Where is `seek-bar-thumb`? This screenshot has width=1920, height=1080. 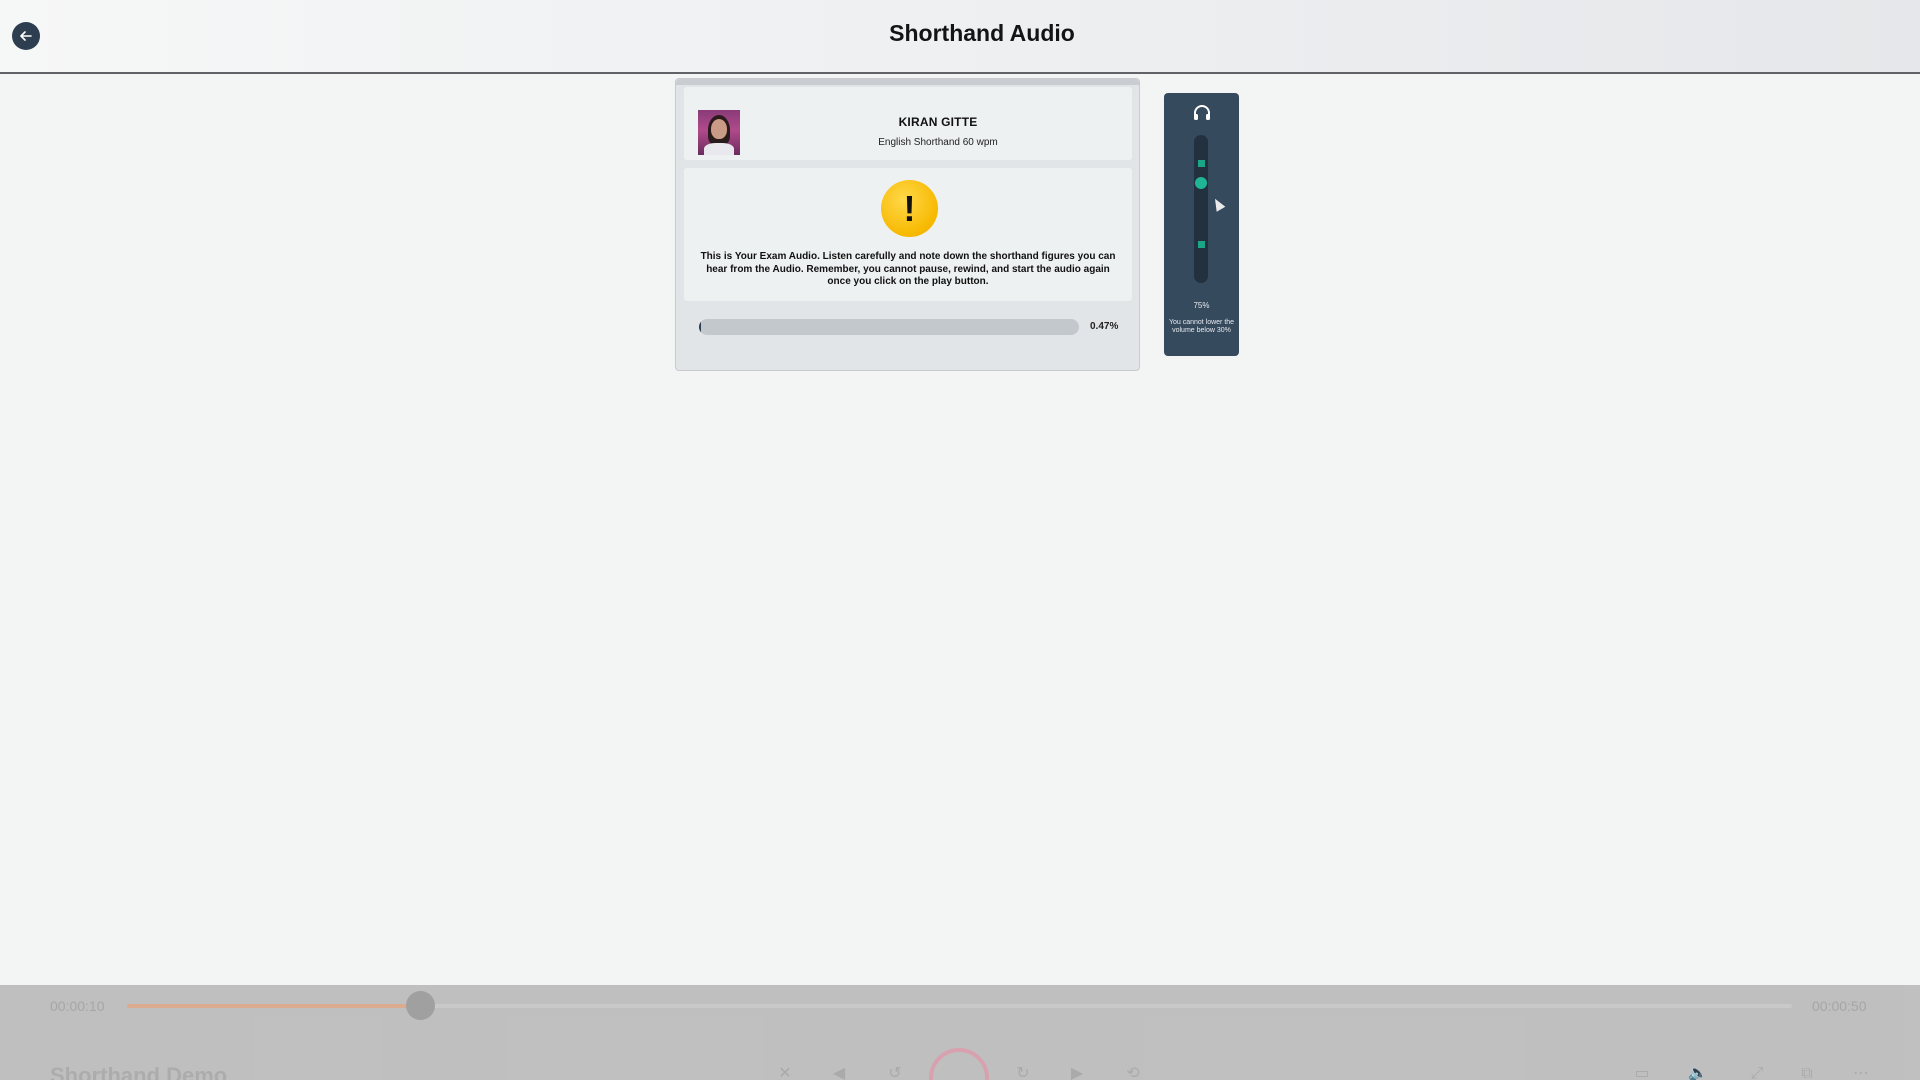 seek-bar-thumb is located at coordinates (421, 1005).